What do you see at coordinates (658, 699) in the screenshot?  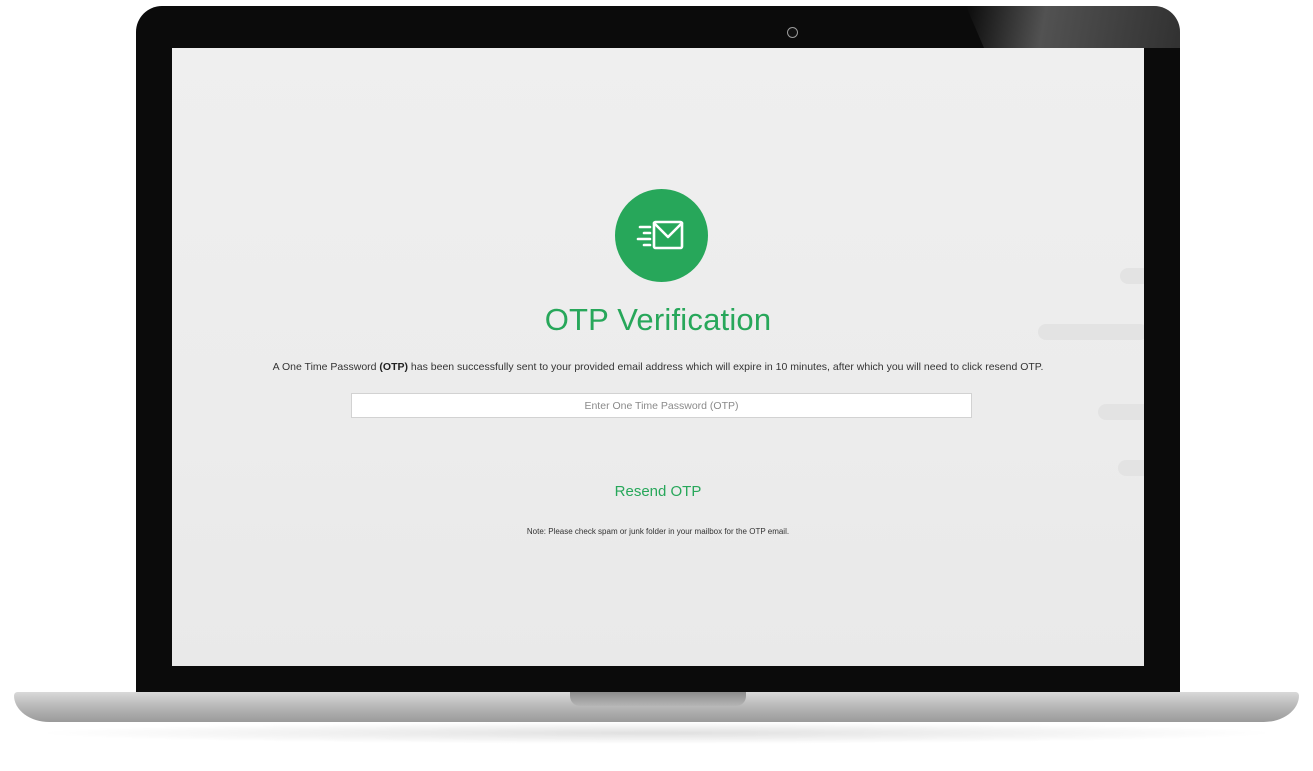 I see `laptop-base-notch` at bounding box center [658, 699].